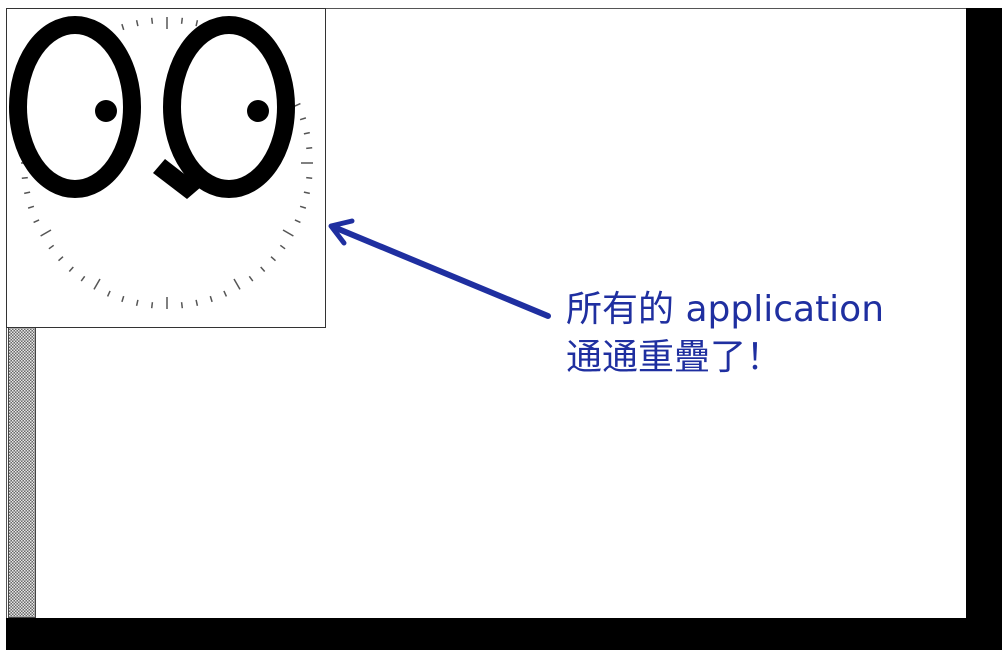  What do you see at coordinates (22, 472) in the screenshot?
I see `xterm-window-edge` at bounding box center [22, 472].